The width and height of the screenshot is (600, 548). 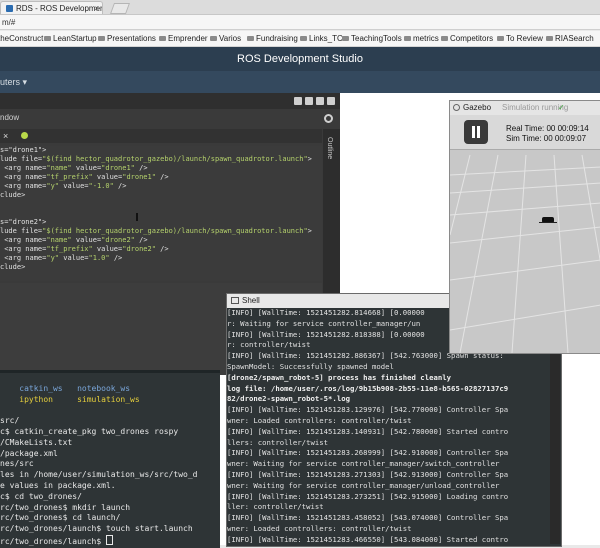 I want to click on shell-line: ller: controller/twist, so click(x=275, y=507).